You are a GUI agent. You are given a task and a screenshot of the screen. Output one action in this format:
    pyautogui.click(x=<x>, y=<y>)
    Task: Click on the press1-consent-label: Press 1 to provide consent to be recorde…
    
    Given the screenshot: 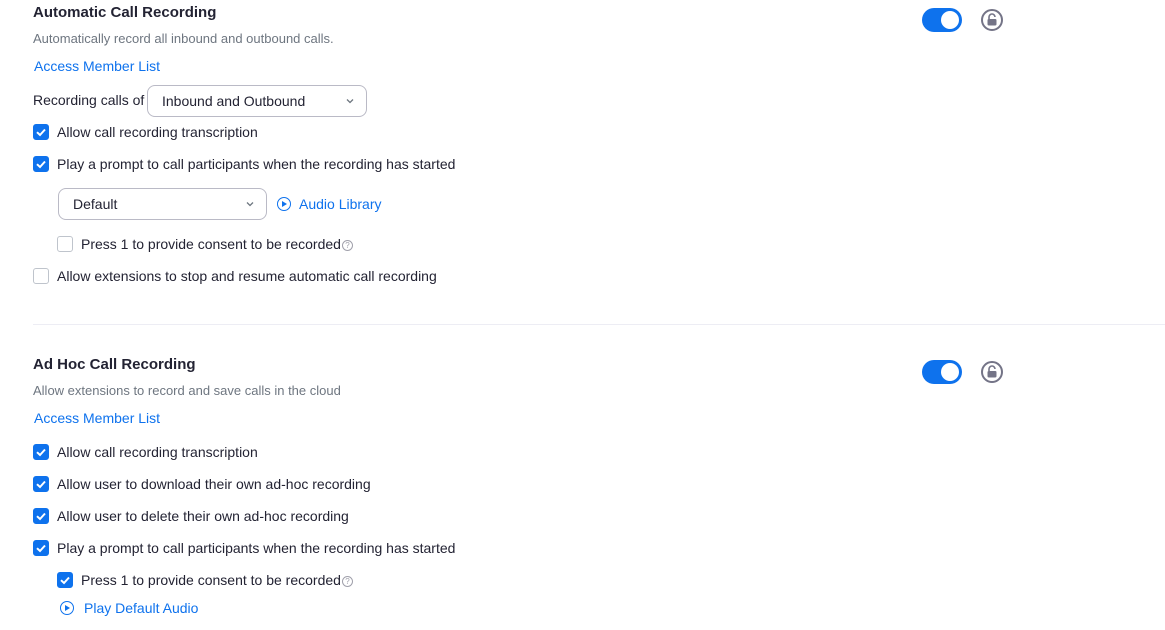 What is the action you would take?
    pyautogui.click(x=211, y=244)
    